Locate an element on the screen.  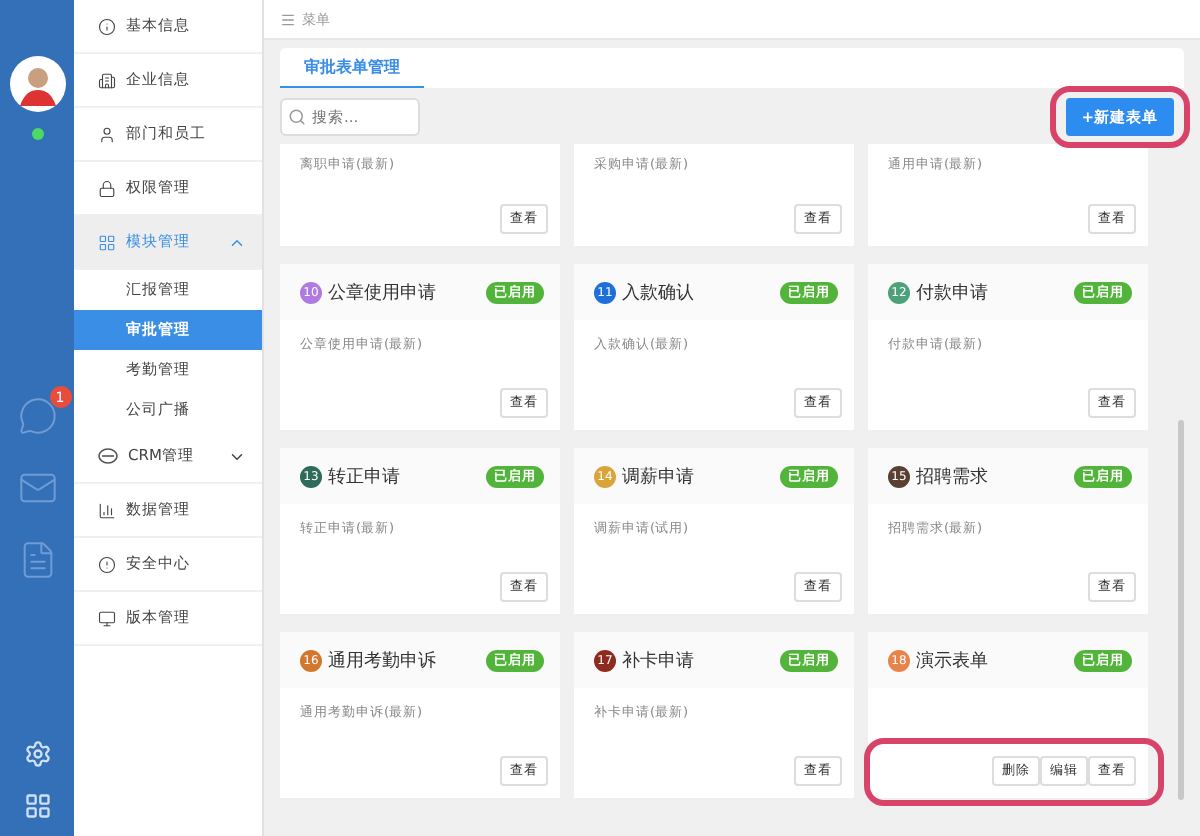
scrollbar-thumb is located at coordinates (1181, 610).